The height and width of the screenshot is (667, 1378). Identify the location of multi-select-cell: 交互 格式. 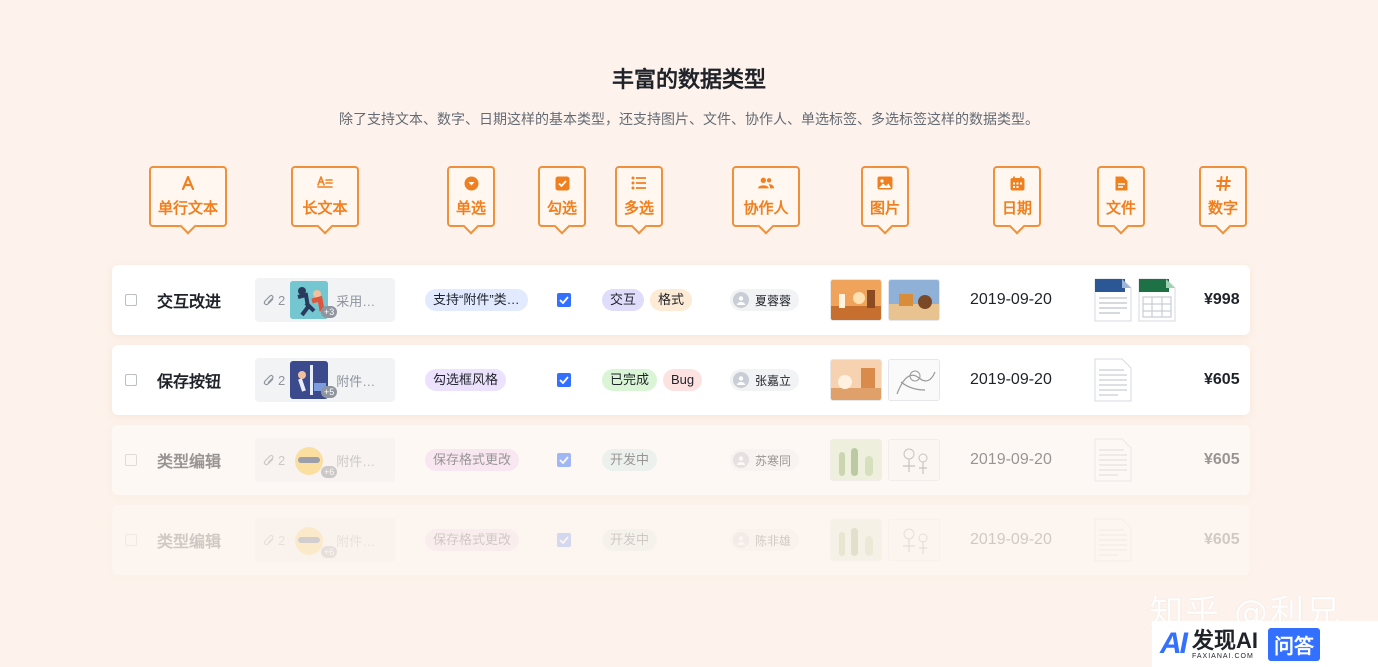
(647, 300).